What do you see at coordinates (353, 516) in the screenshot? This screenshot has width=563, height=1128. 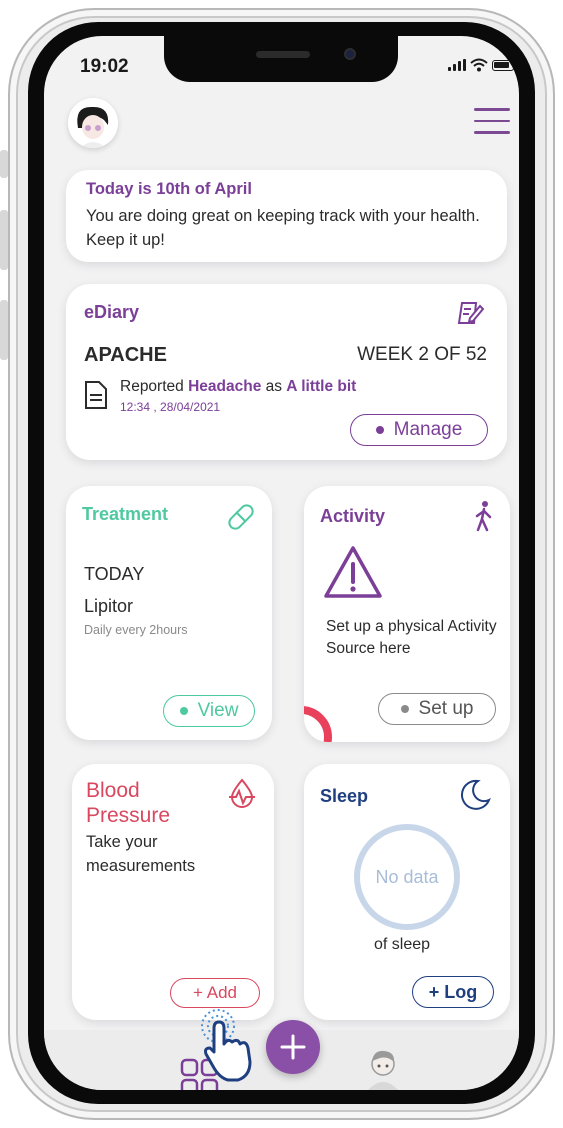 I see `activity-title: Activity` at bounding box center [353, 516].